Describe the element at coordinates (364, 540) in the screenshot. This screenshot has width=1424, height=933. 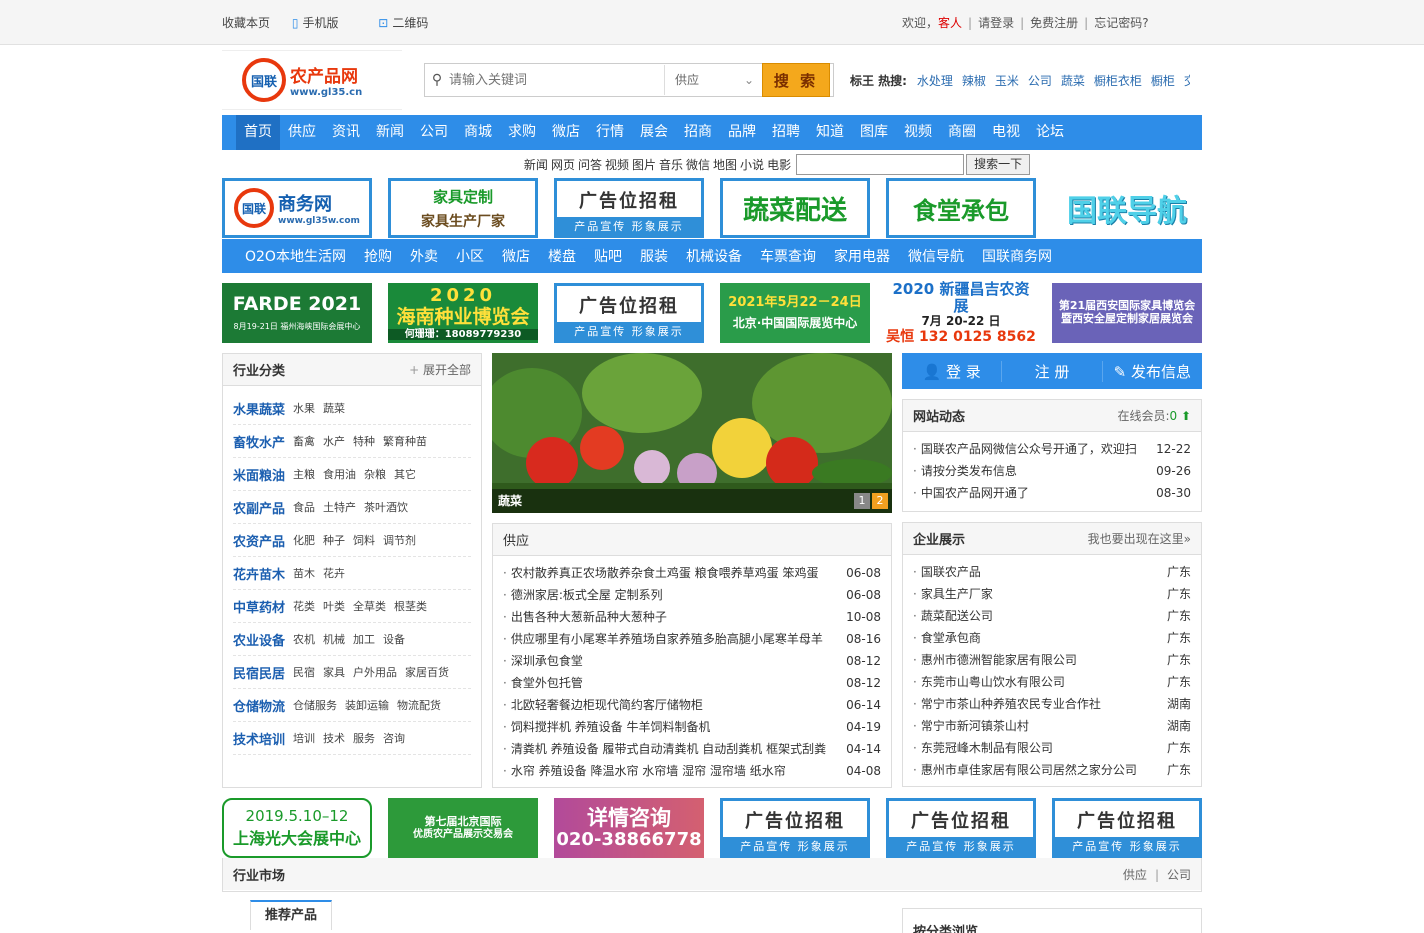
I see `category-sub: 饲料` at that location.